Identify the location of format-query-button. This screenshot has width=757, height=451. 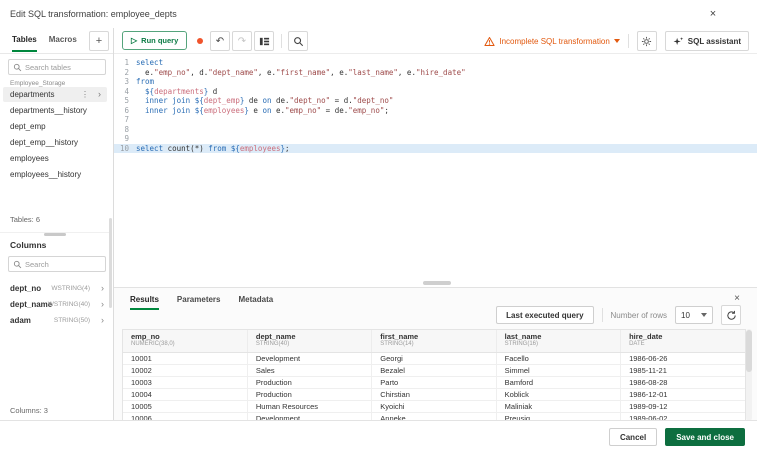
(264, 41).